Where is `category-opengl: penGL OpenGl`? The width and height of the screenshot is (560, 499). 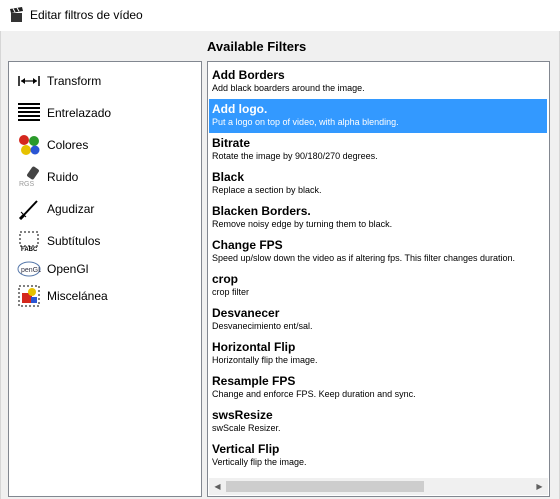 category-opengl: penGL OpenGl is located at coordinates (52, 269).